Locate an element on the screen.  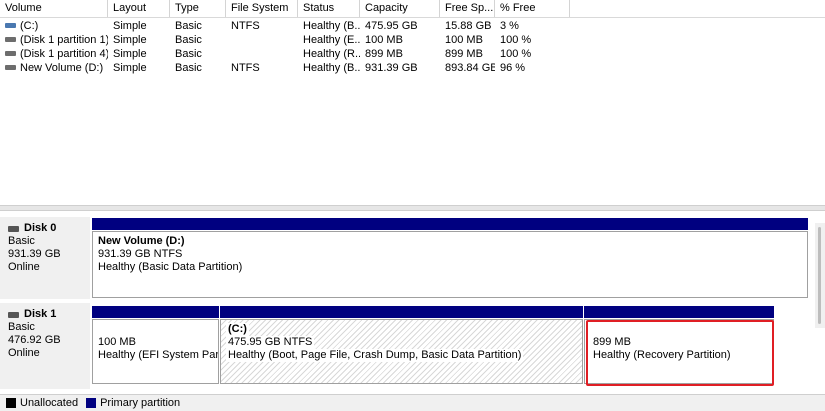
cell-volume: (C:) is located at coordinates (54, 26).